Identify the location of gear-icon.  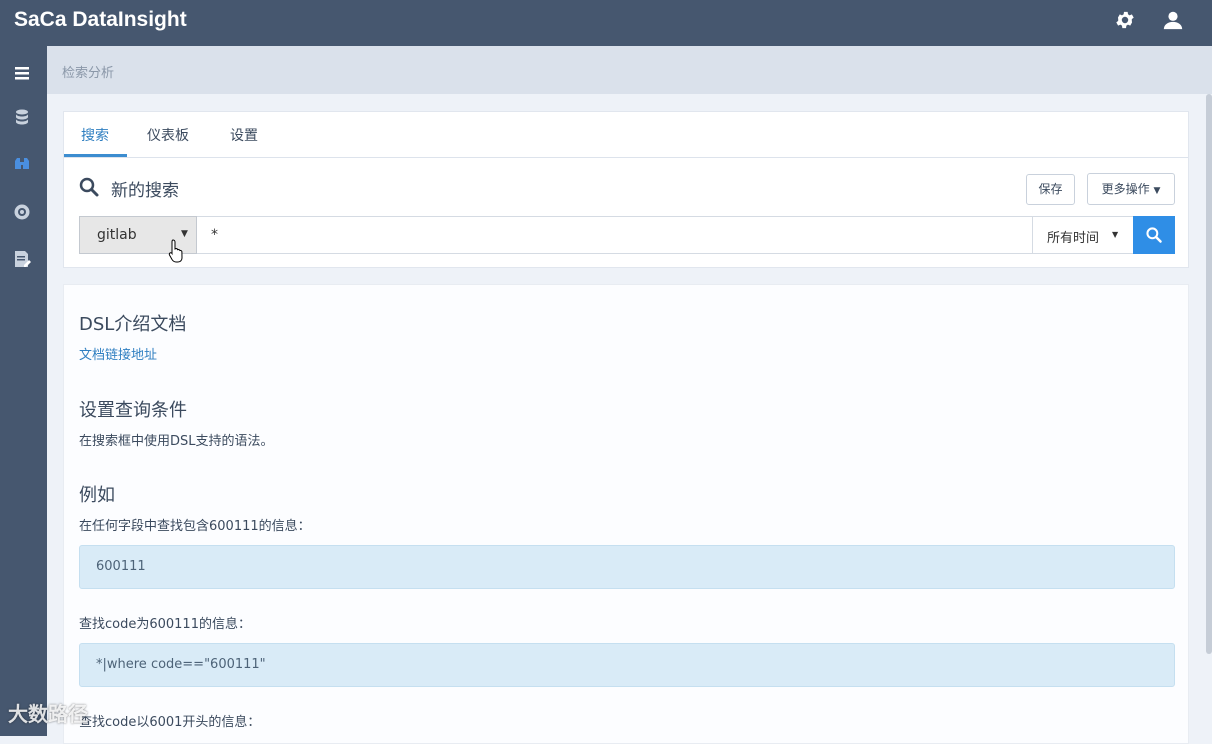
(1125, 20).